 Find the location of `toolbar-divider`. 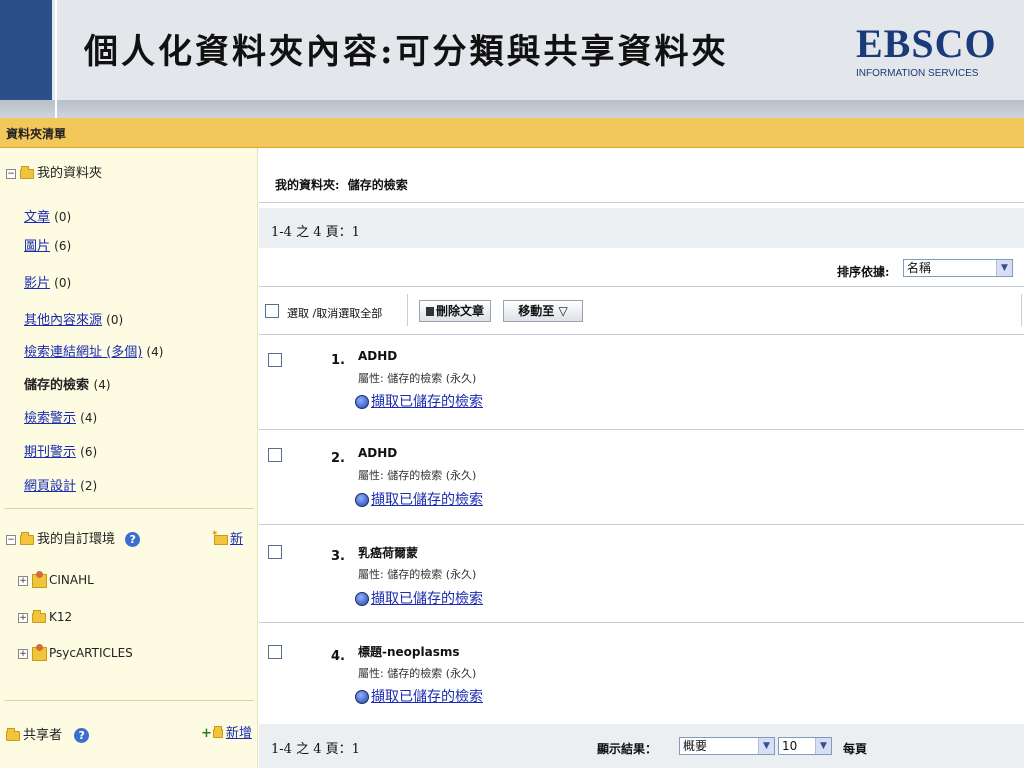

toolbar-divider is located at coordinates (1021, 310).